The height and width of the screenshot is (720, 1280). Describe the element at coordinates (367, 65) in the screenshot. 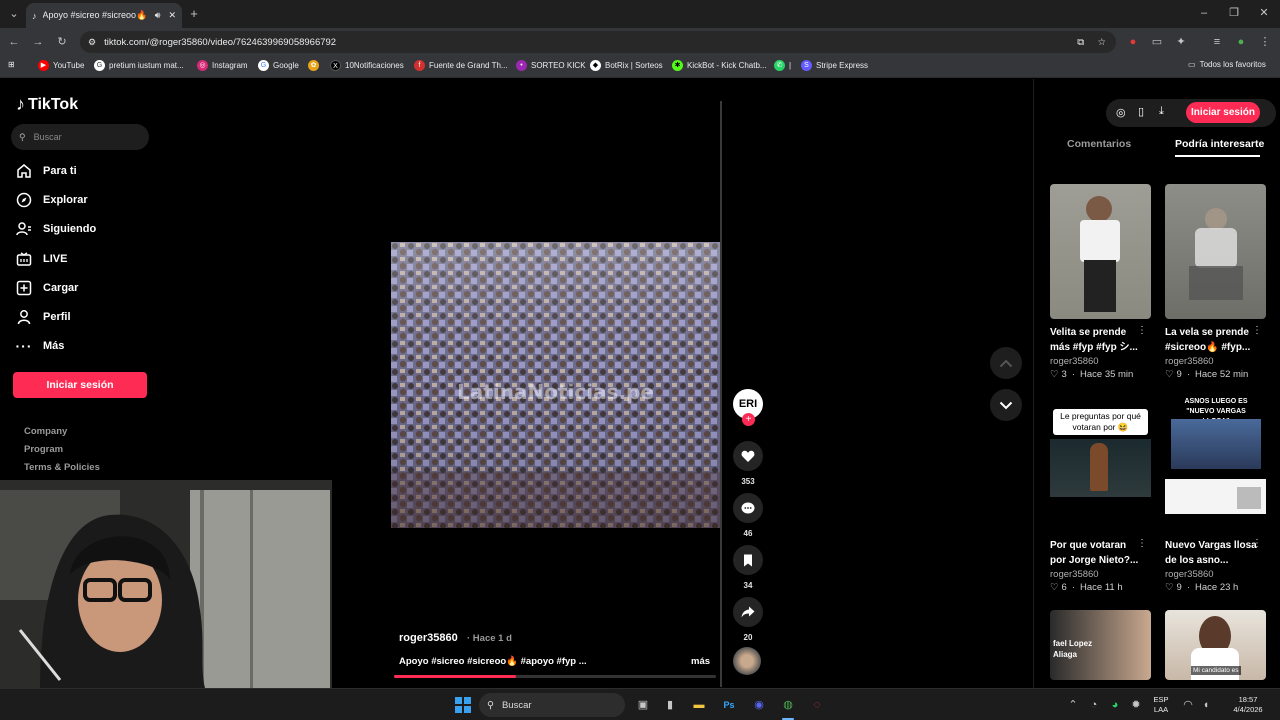

I see `bookmark-x: X 10Notificaciones` at that location.